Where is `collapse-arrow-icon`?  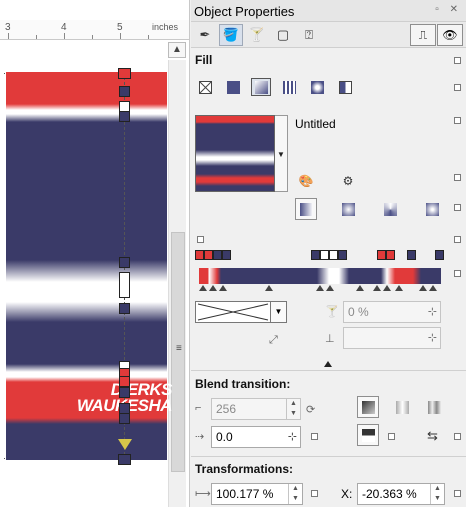
collapse-arrow-icon is located at coordinates (328, 364).